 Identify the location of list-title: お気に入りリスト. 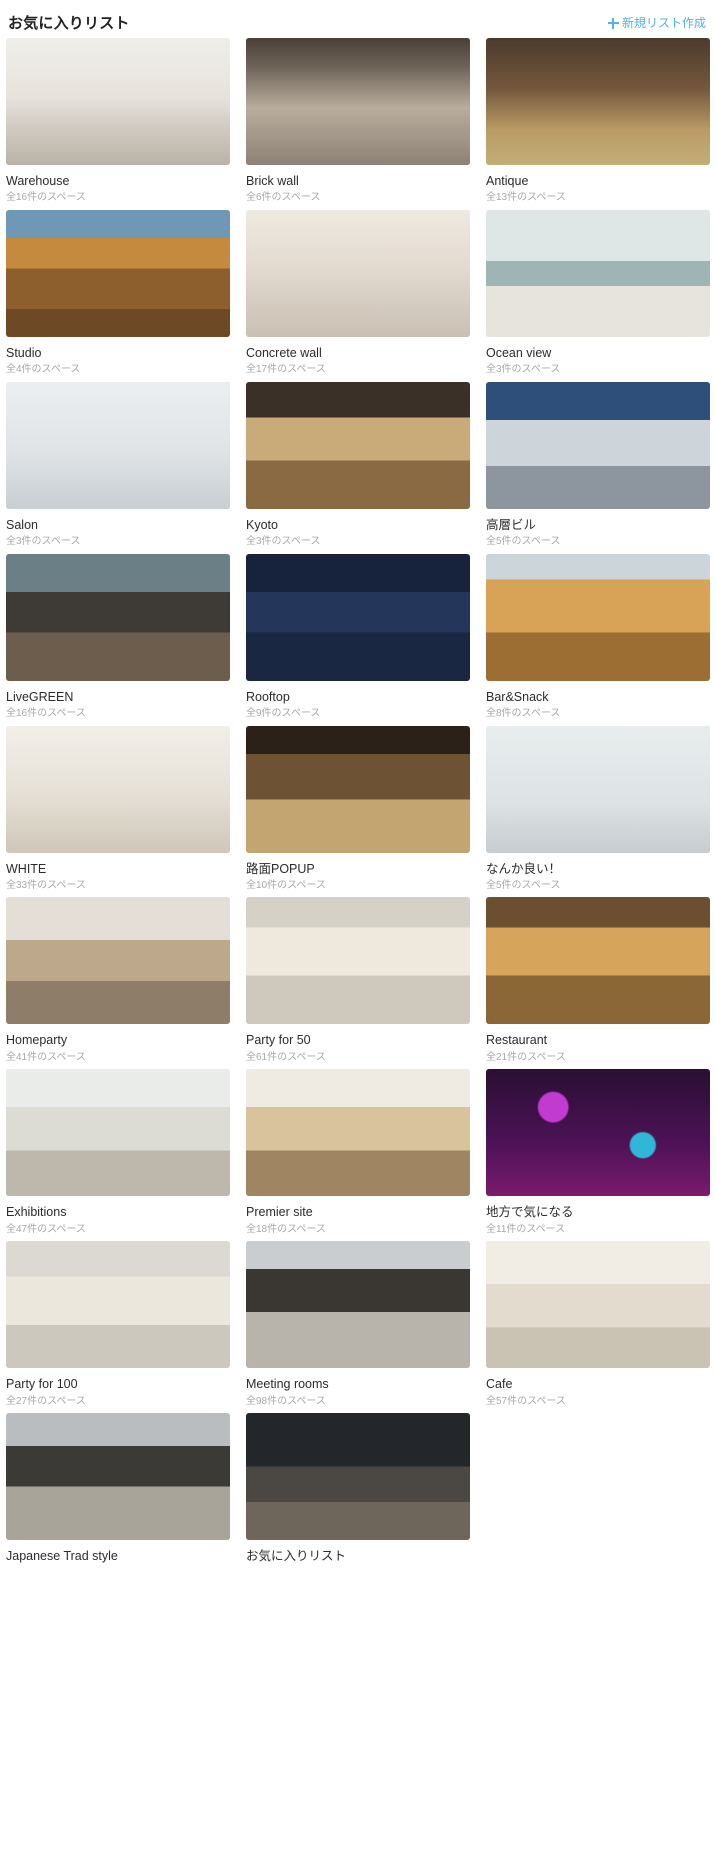
(296, 1556).